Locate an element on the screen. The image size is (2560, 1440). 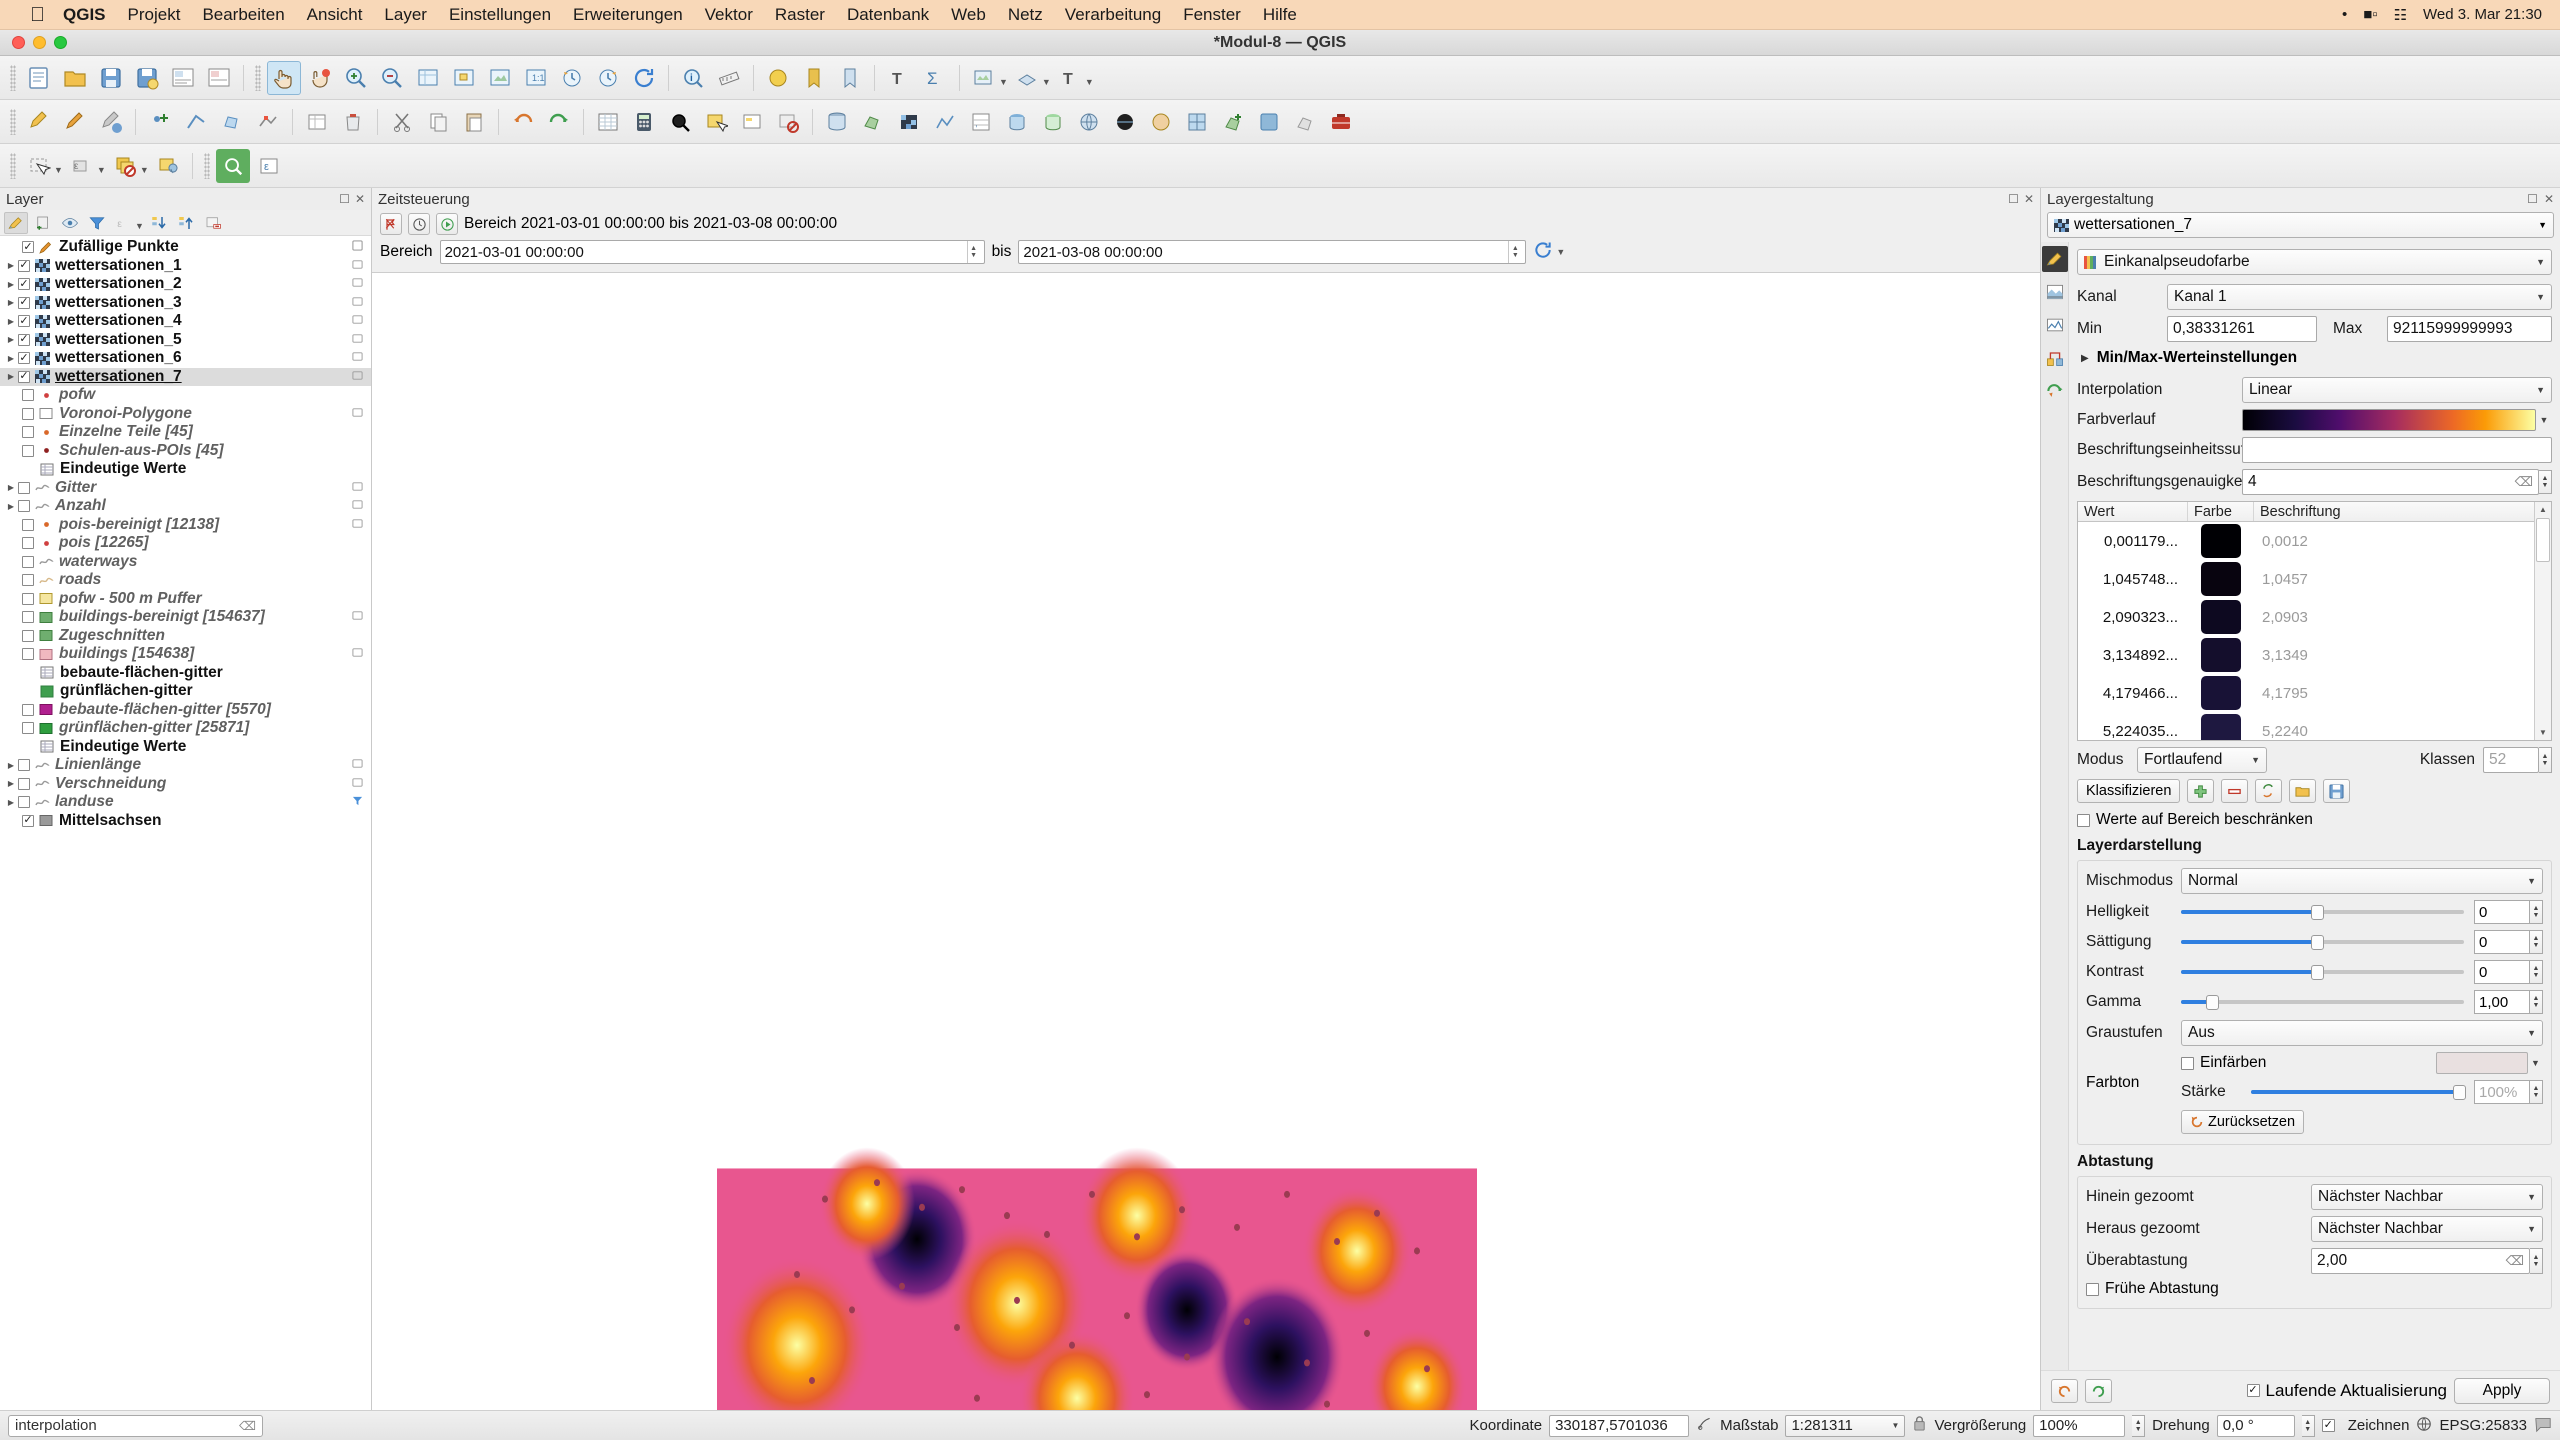
filter-legend-expression-icon: ε is located at coordinates (124, 223).